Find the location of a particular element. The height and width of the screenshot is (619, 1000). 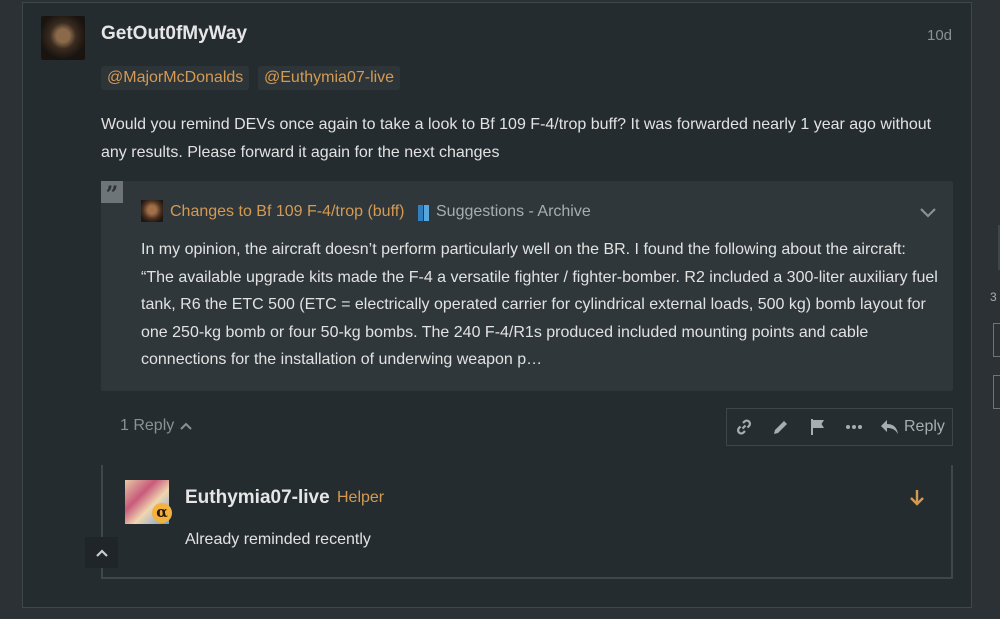

chevron-down-icon is located at coordinates (928, 212).